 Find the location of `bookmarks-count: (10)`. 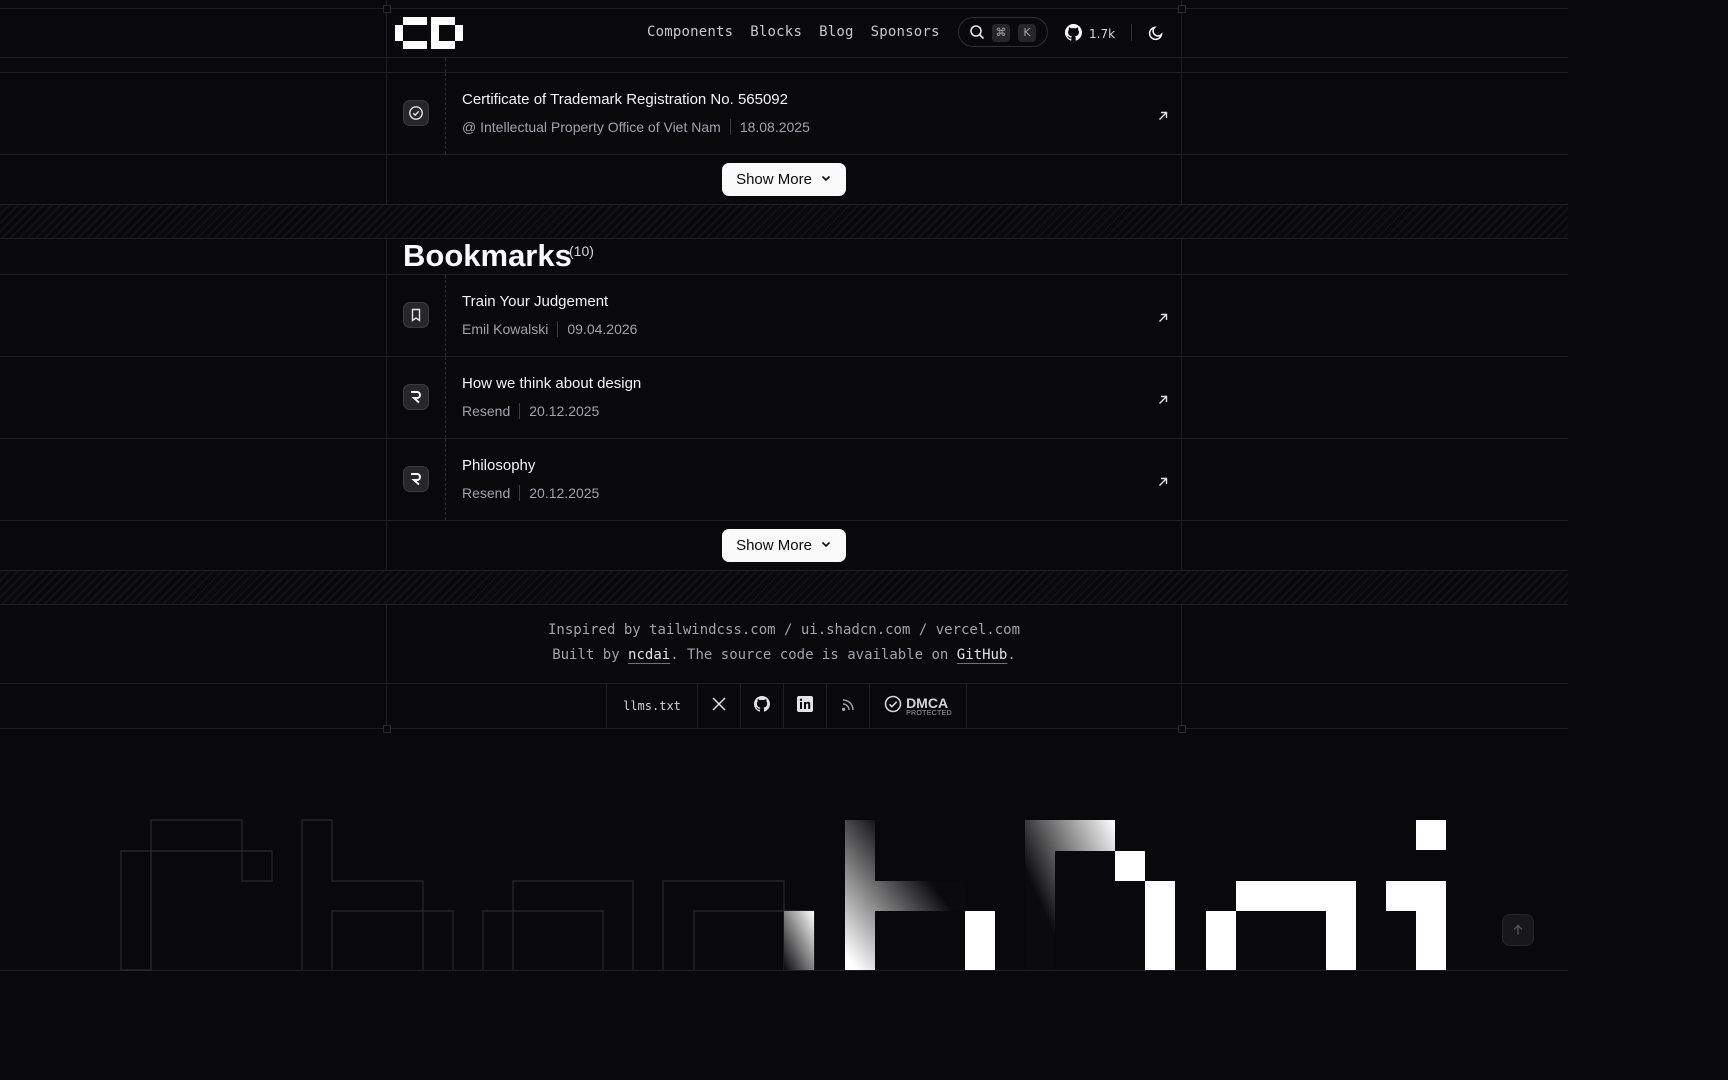

bookmarks-count: (10) is located at coordinates (581, 251).